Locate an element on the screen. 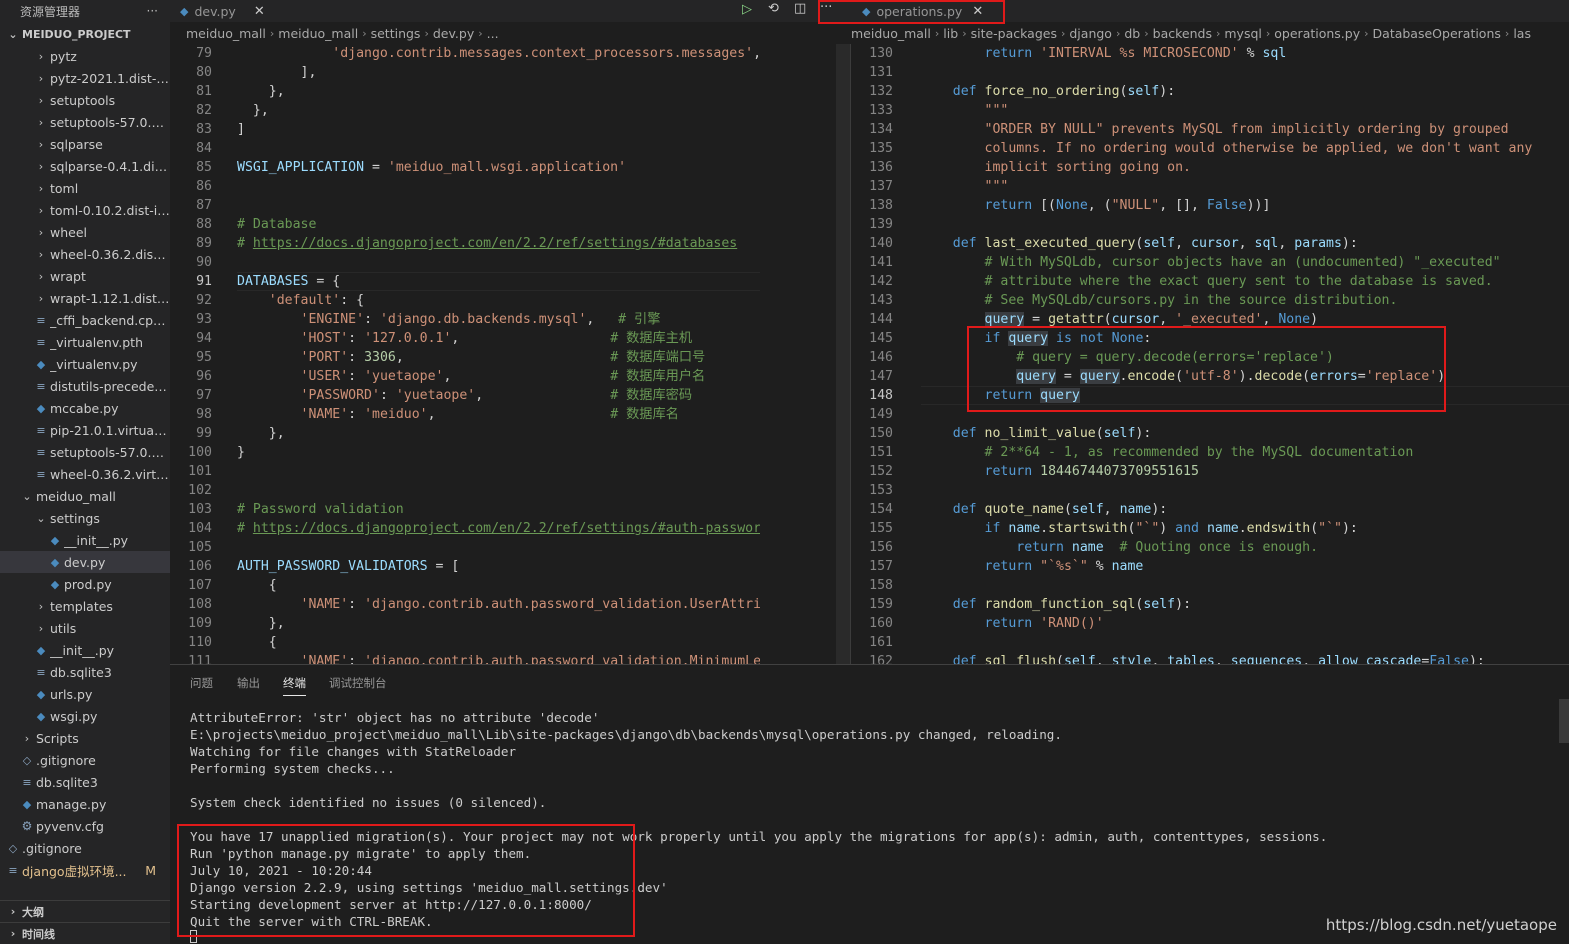  tree-item: ◆ prod.py is located at coordinates (85, 584).